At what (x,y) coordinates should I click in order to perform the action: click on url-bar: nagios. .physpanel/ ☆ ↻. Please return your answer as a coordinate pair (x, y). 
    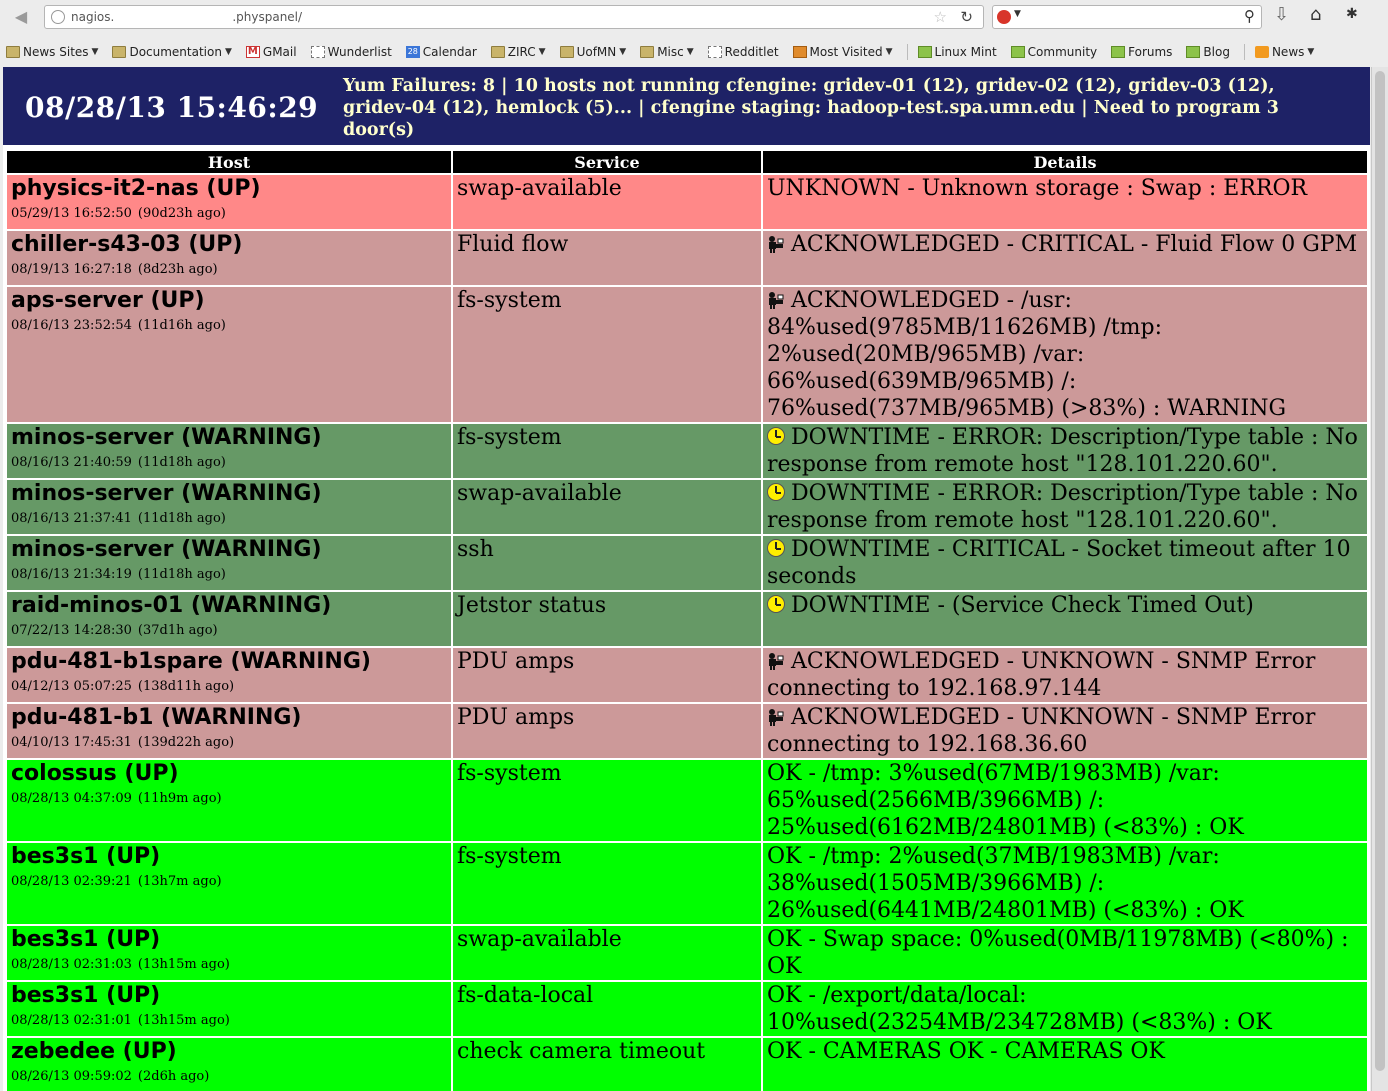
    Looking at the image, I should click on (514, 17).